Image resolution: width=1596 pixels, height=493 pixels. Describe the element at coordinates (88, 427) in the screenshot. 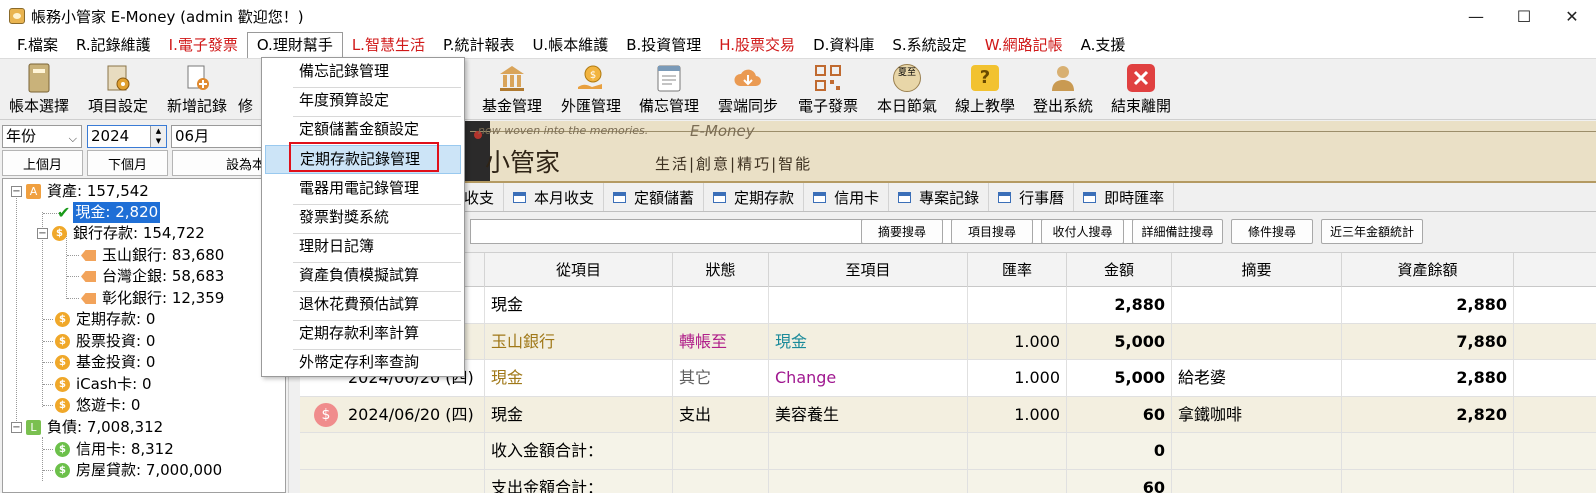

I see `tree-node-liabilities: − L 負債: 7,008,312` at that location.